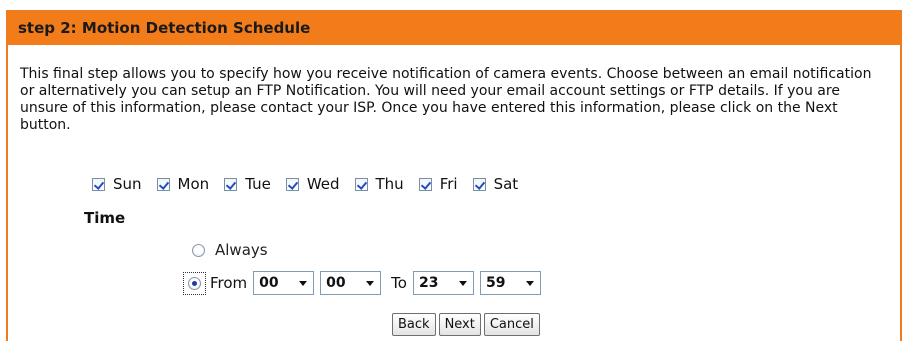 This screenshot has width=913, height=341. I want to click on checkbox-wed, so click(292, 184).